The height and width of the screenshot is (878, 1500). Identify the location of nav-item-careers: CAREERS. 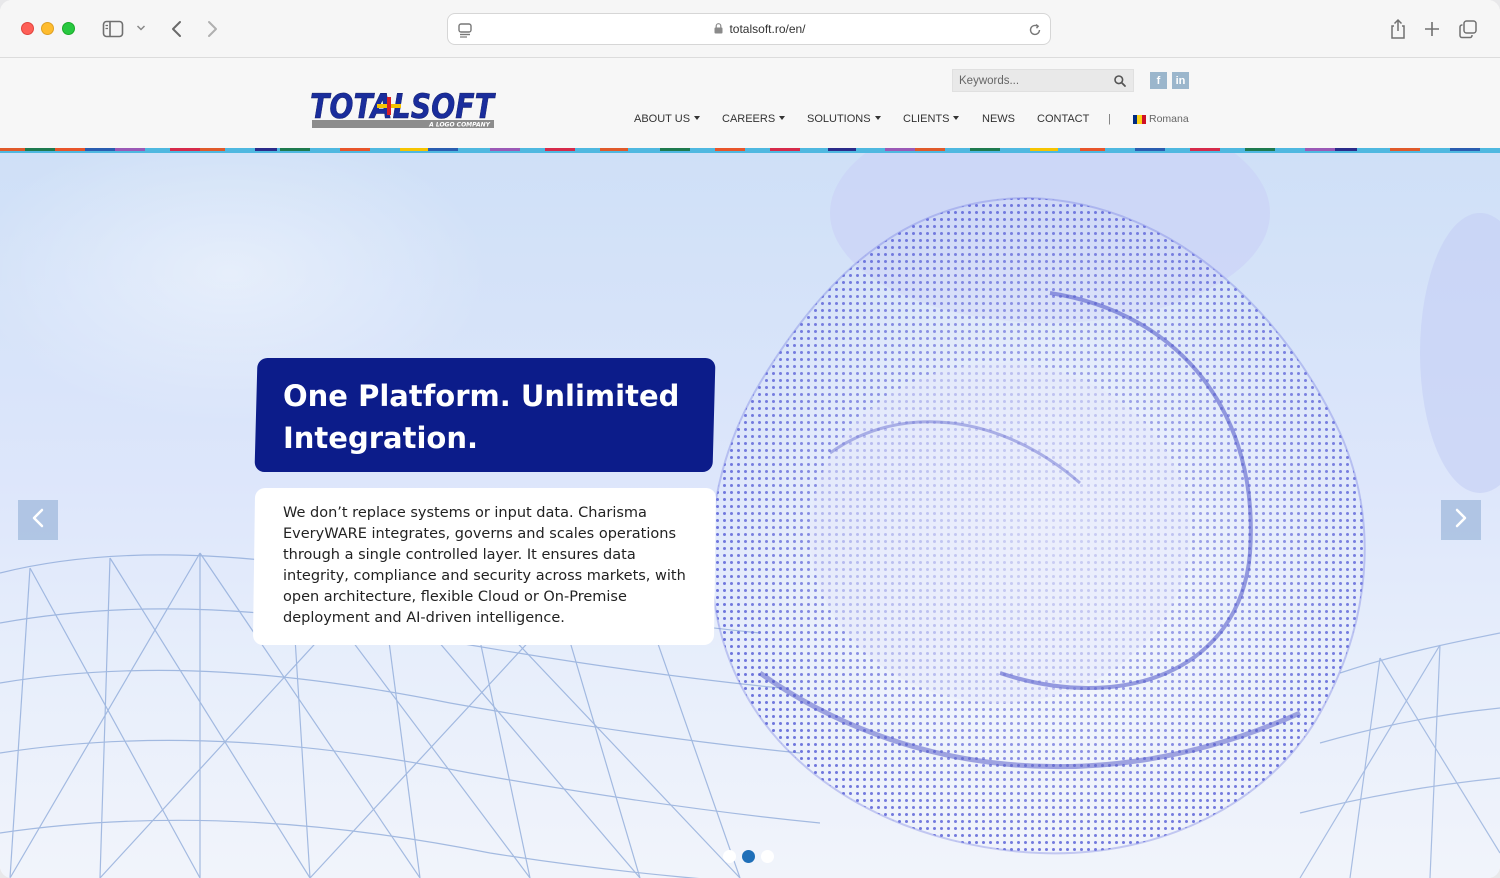
(754, 120).